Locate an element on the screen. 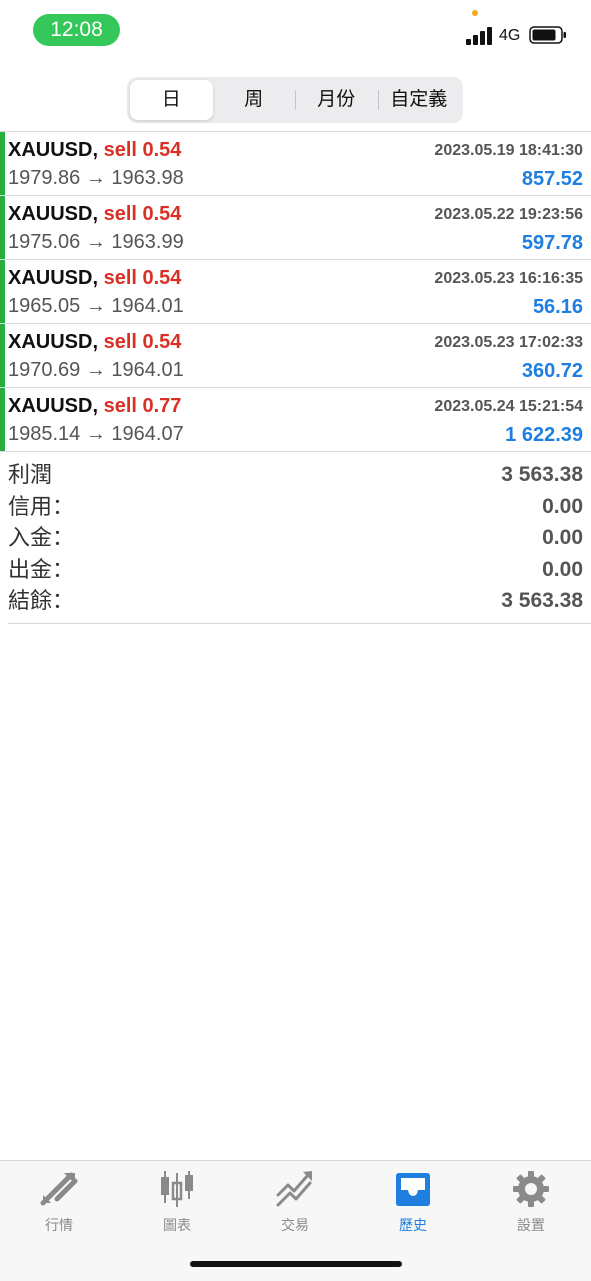 The height and width of the screenshot is (1281, 591). privacy-indicator-dot is located at coordinates (475, 13).